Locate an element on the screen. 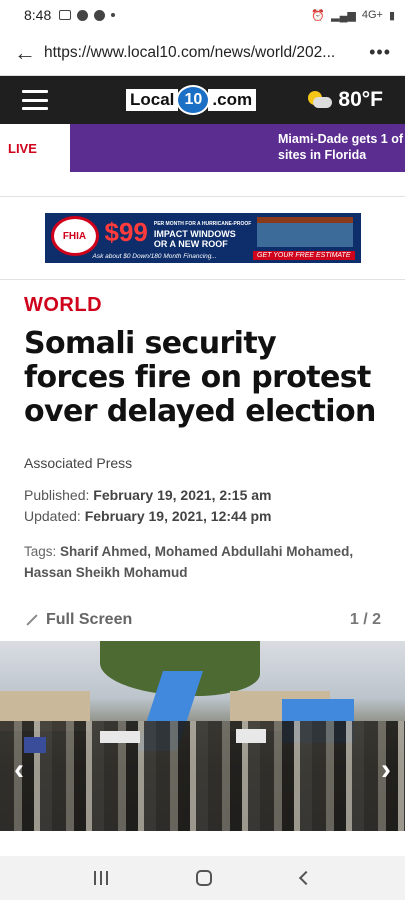 Image resolution: width=405 pixels, height=900 pixels. section-label: WORLD is located at coordinates (202, 305).